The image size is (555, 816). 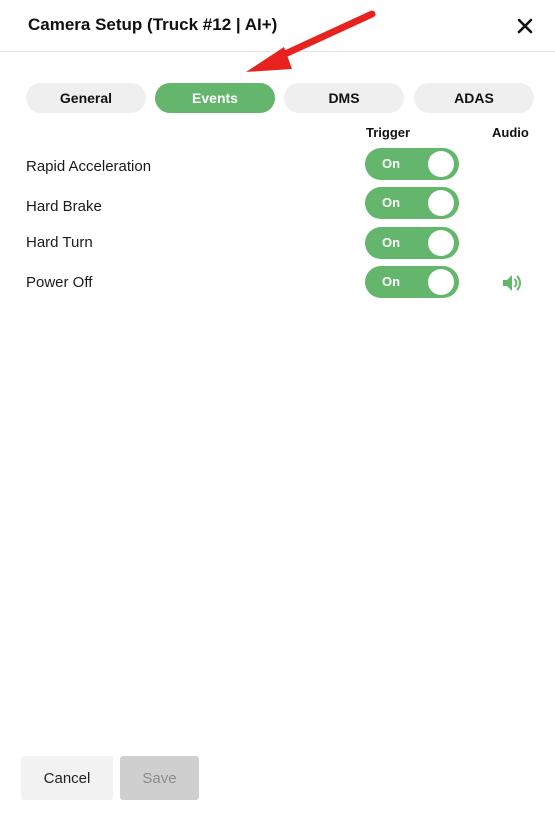 What do you see at coordinates (89, 166) in the screenshot?
I see `event-label-rapid-acceleration: Rapid Acceleration` at bounding box center [89, 166].